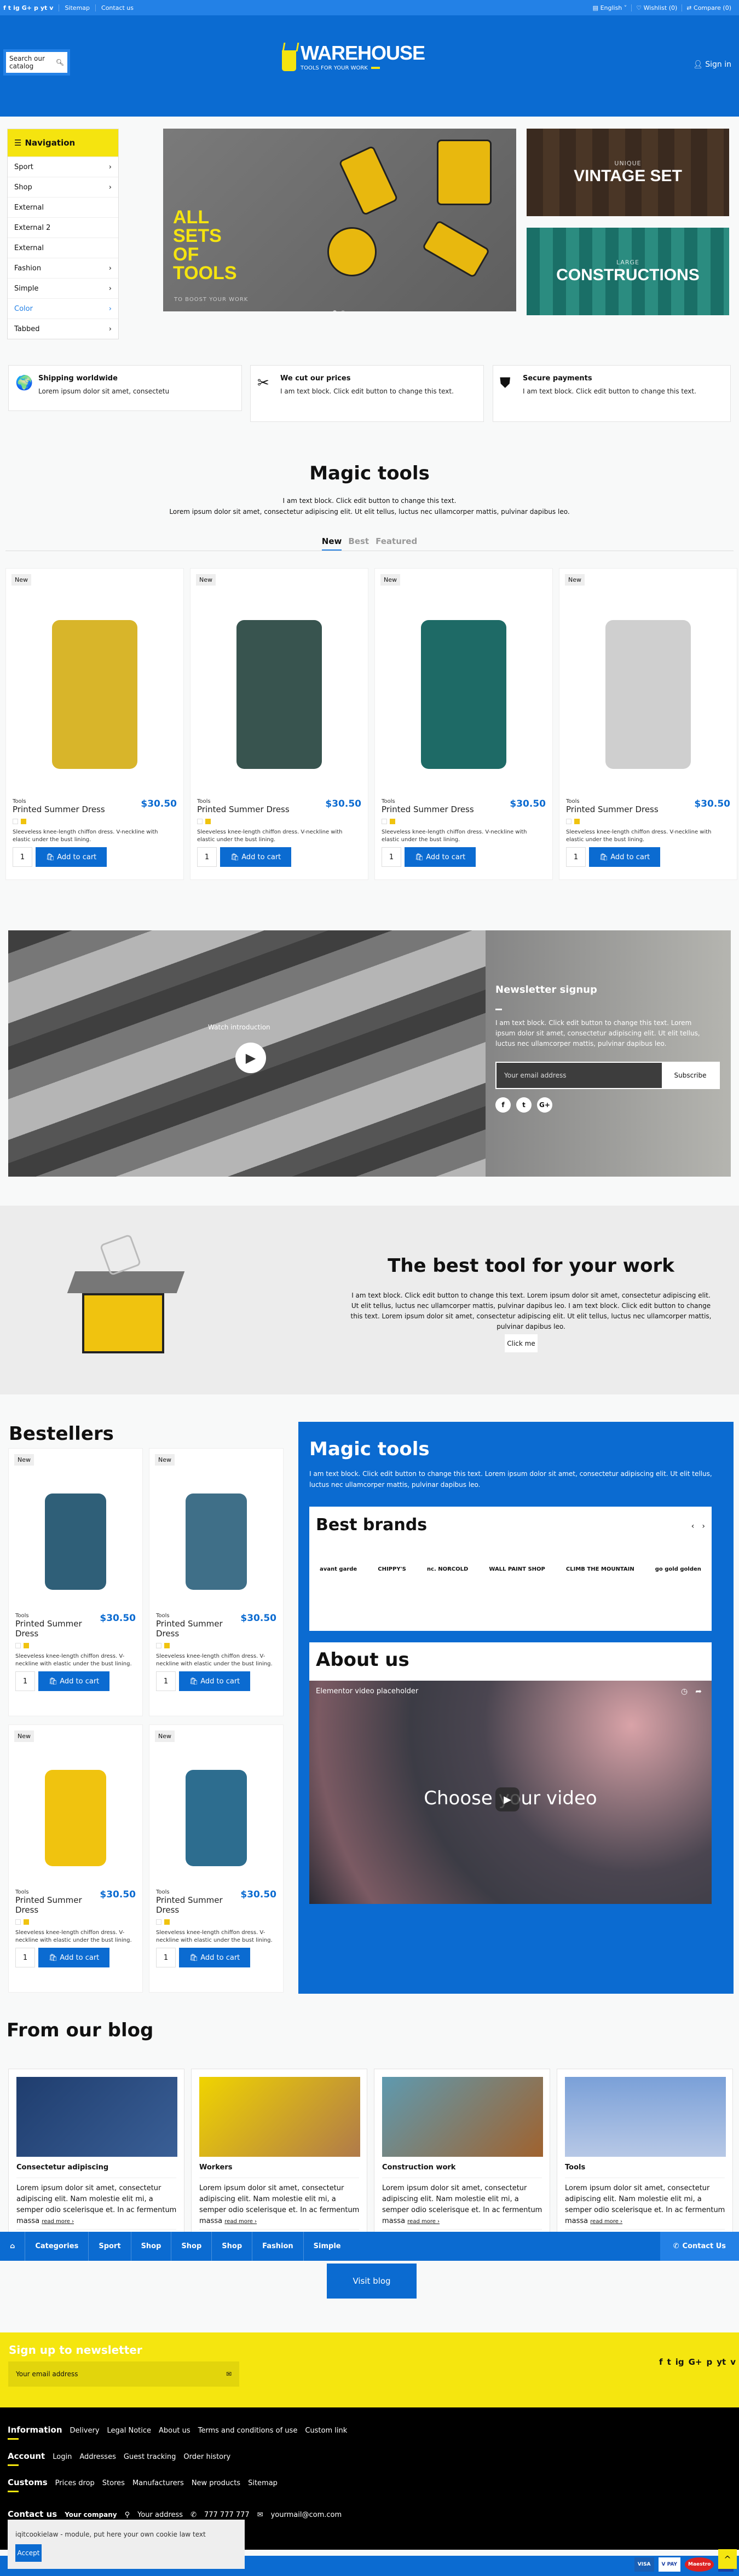 The image size is (739, 2576). What do you see at coordinates (600, 1569) in the screenshot?
I see `brand-logo: CLIMB THE MOUNTAIN` at bounding box center [600, 1569].